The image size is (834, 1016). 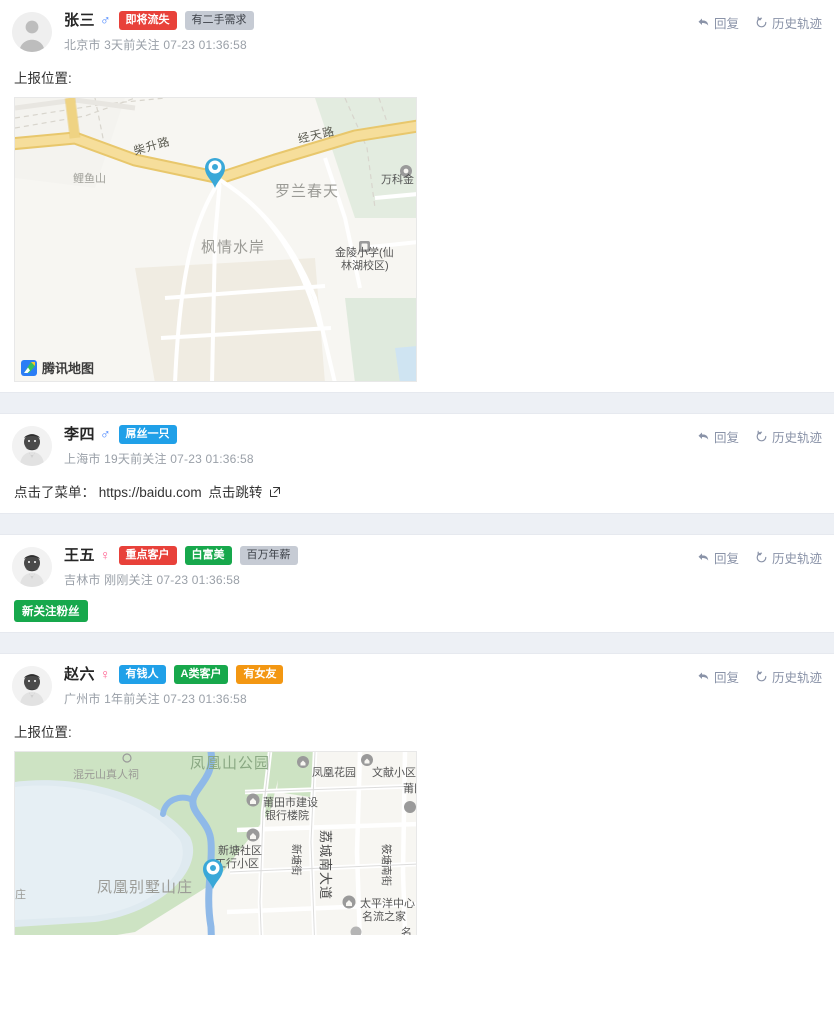 I want to click on menu-click-prefix: 点击了菜单：, so click(x=54, y=492).